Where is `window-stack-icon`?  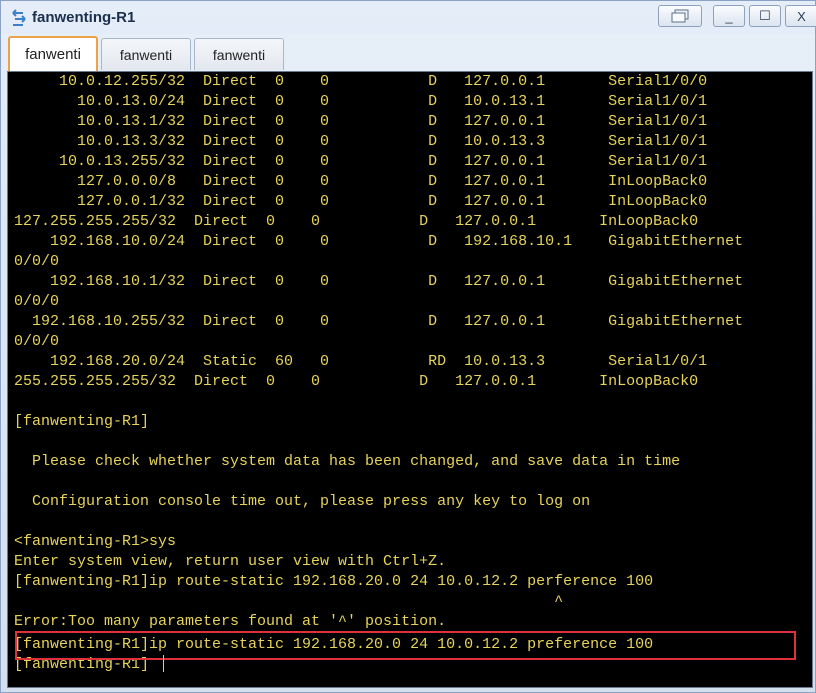
window-stack-icon is located at coordinates (680, 16).